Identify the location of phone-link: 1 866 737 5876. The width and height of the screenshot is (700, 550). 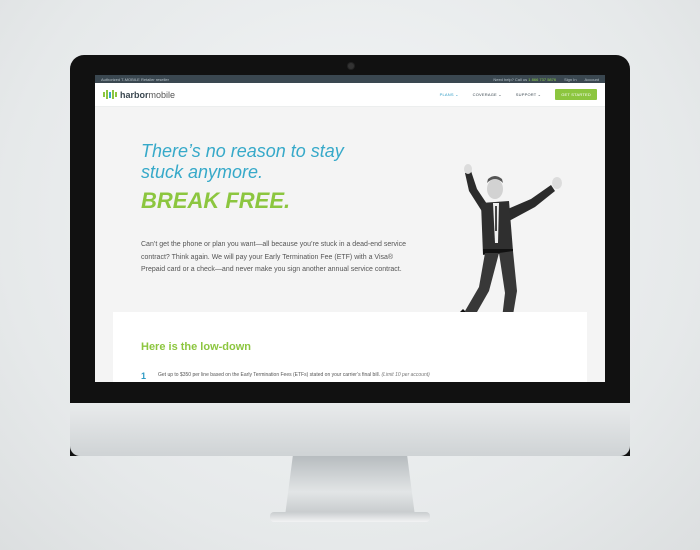
(542, 79).